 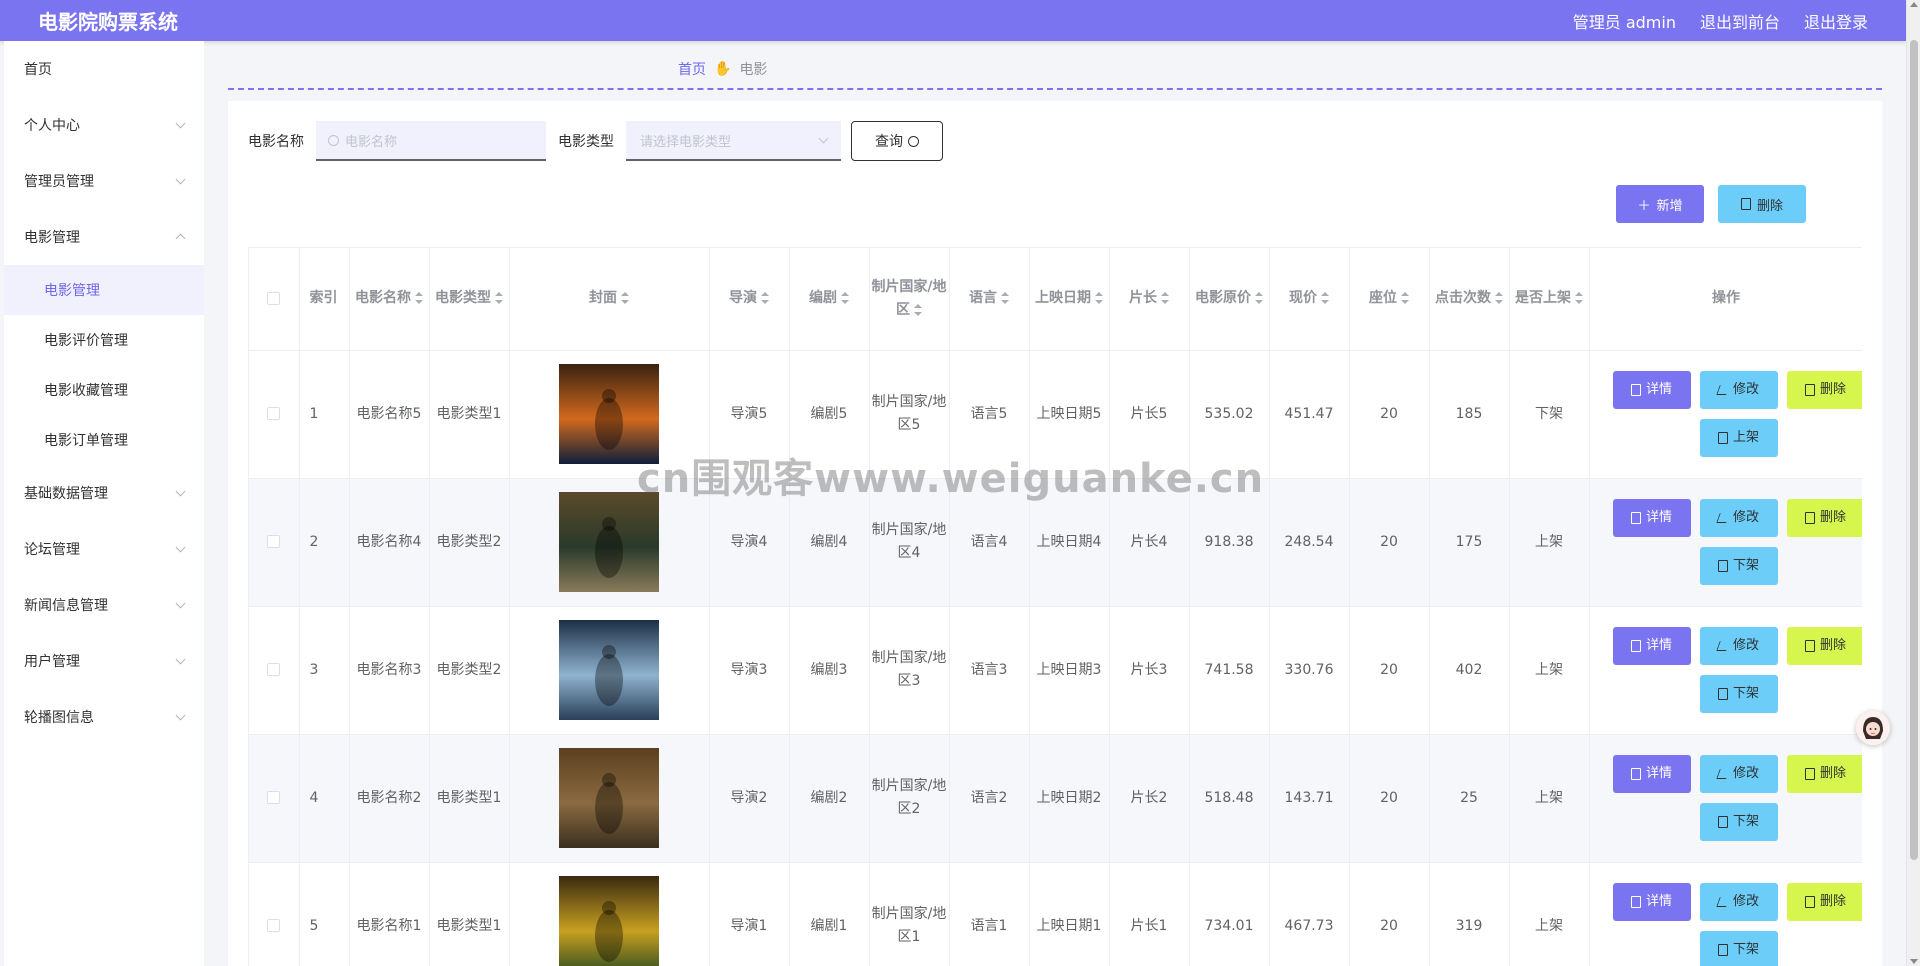 What do you see at coordinates (1738, 437) in the screenshot?
I see `shelf-toggle-button: 上架` at bounding box center [1738, 437].